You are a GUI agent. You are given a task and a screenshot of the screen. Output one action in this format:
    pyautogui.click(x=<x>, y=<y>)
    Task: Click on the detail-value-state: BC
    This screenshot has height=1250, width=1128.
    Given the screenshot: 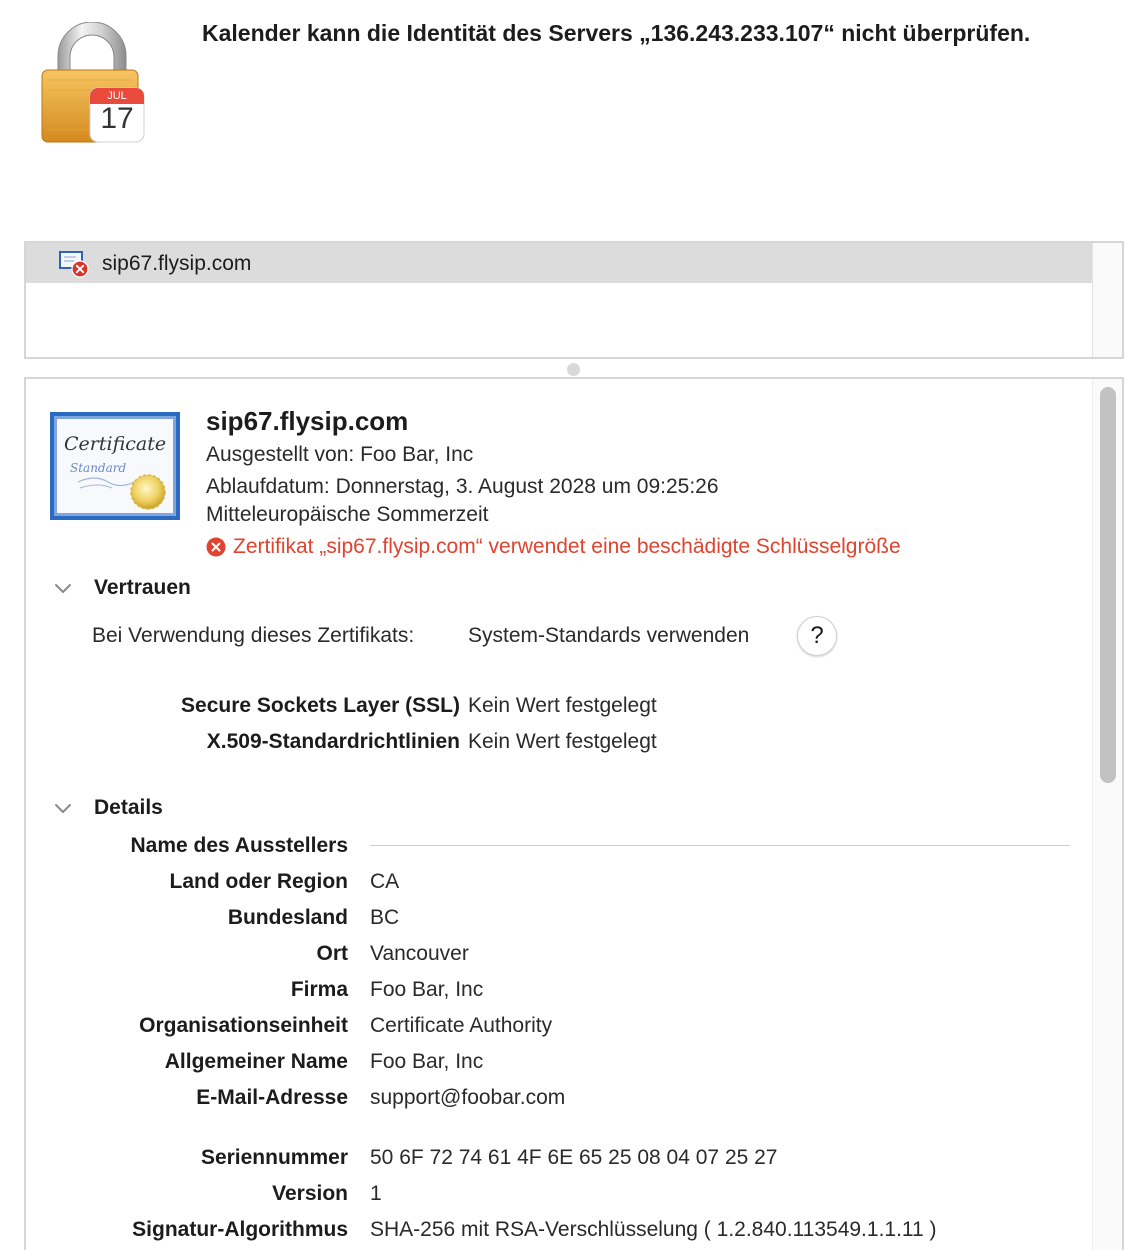 What is the action you would take?
    pyautogui.click(x=385, y=917)
    